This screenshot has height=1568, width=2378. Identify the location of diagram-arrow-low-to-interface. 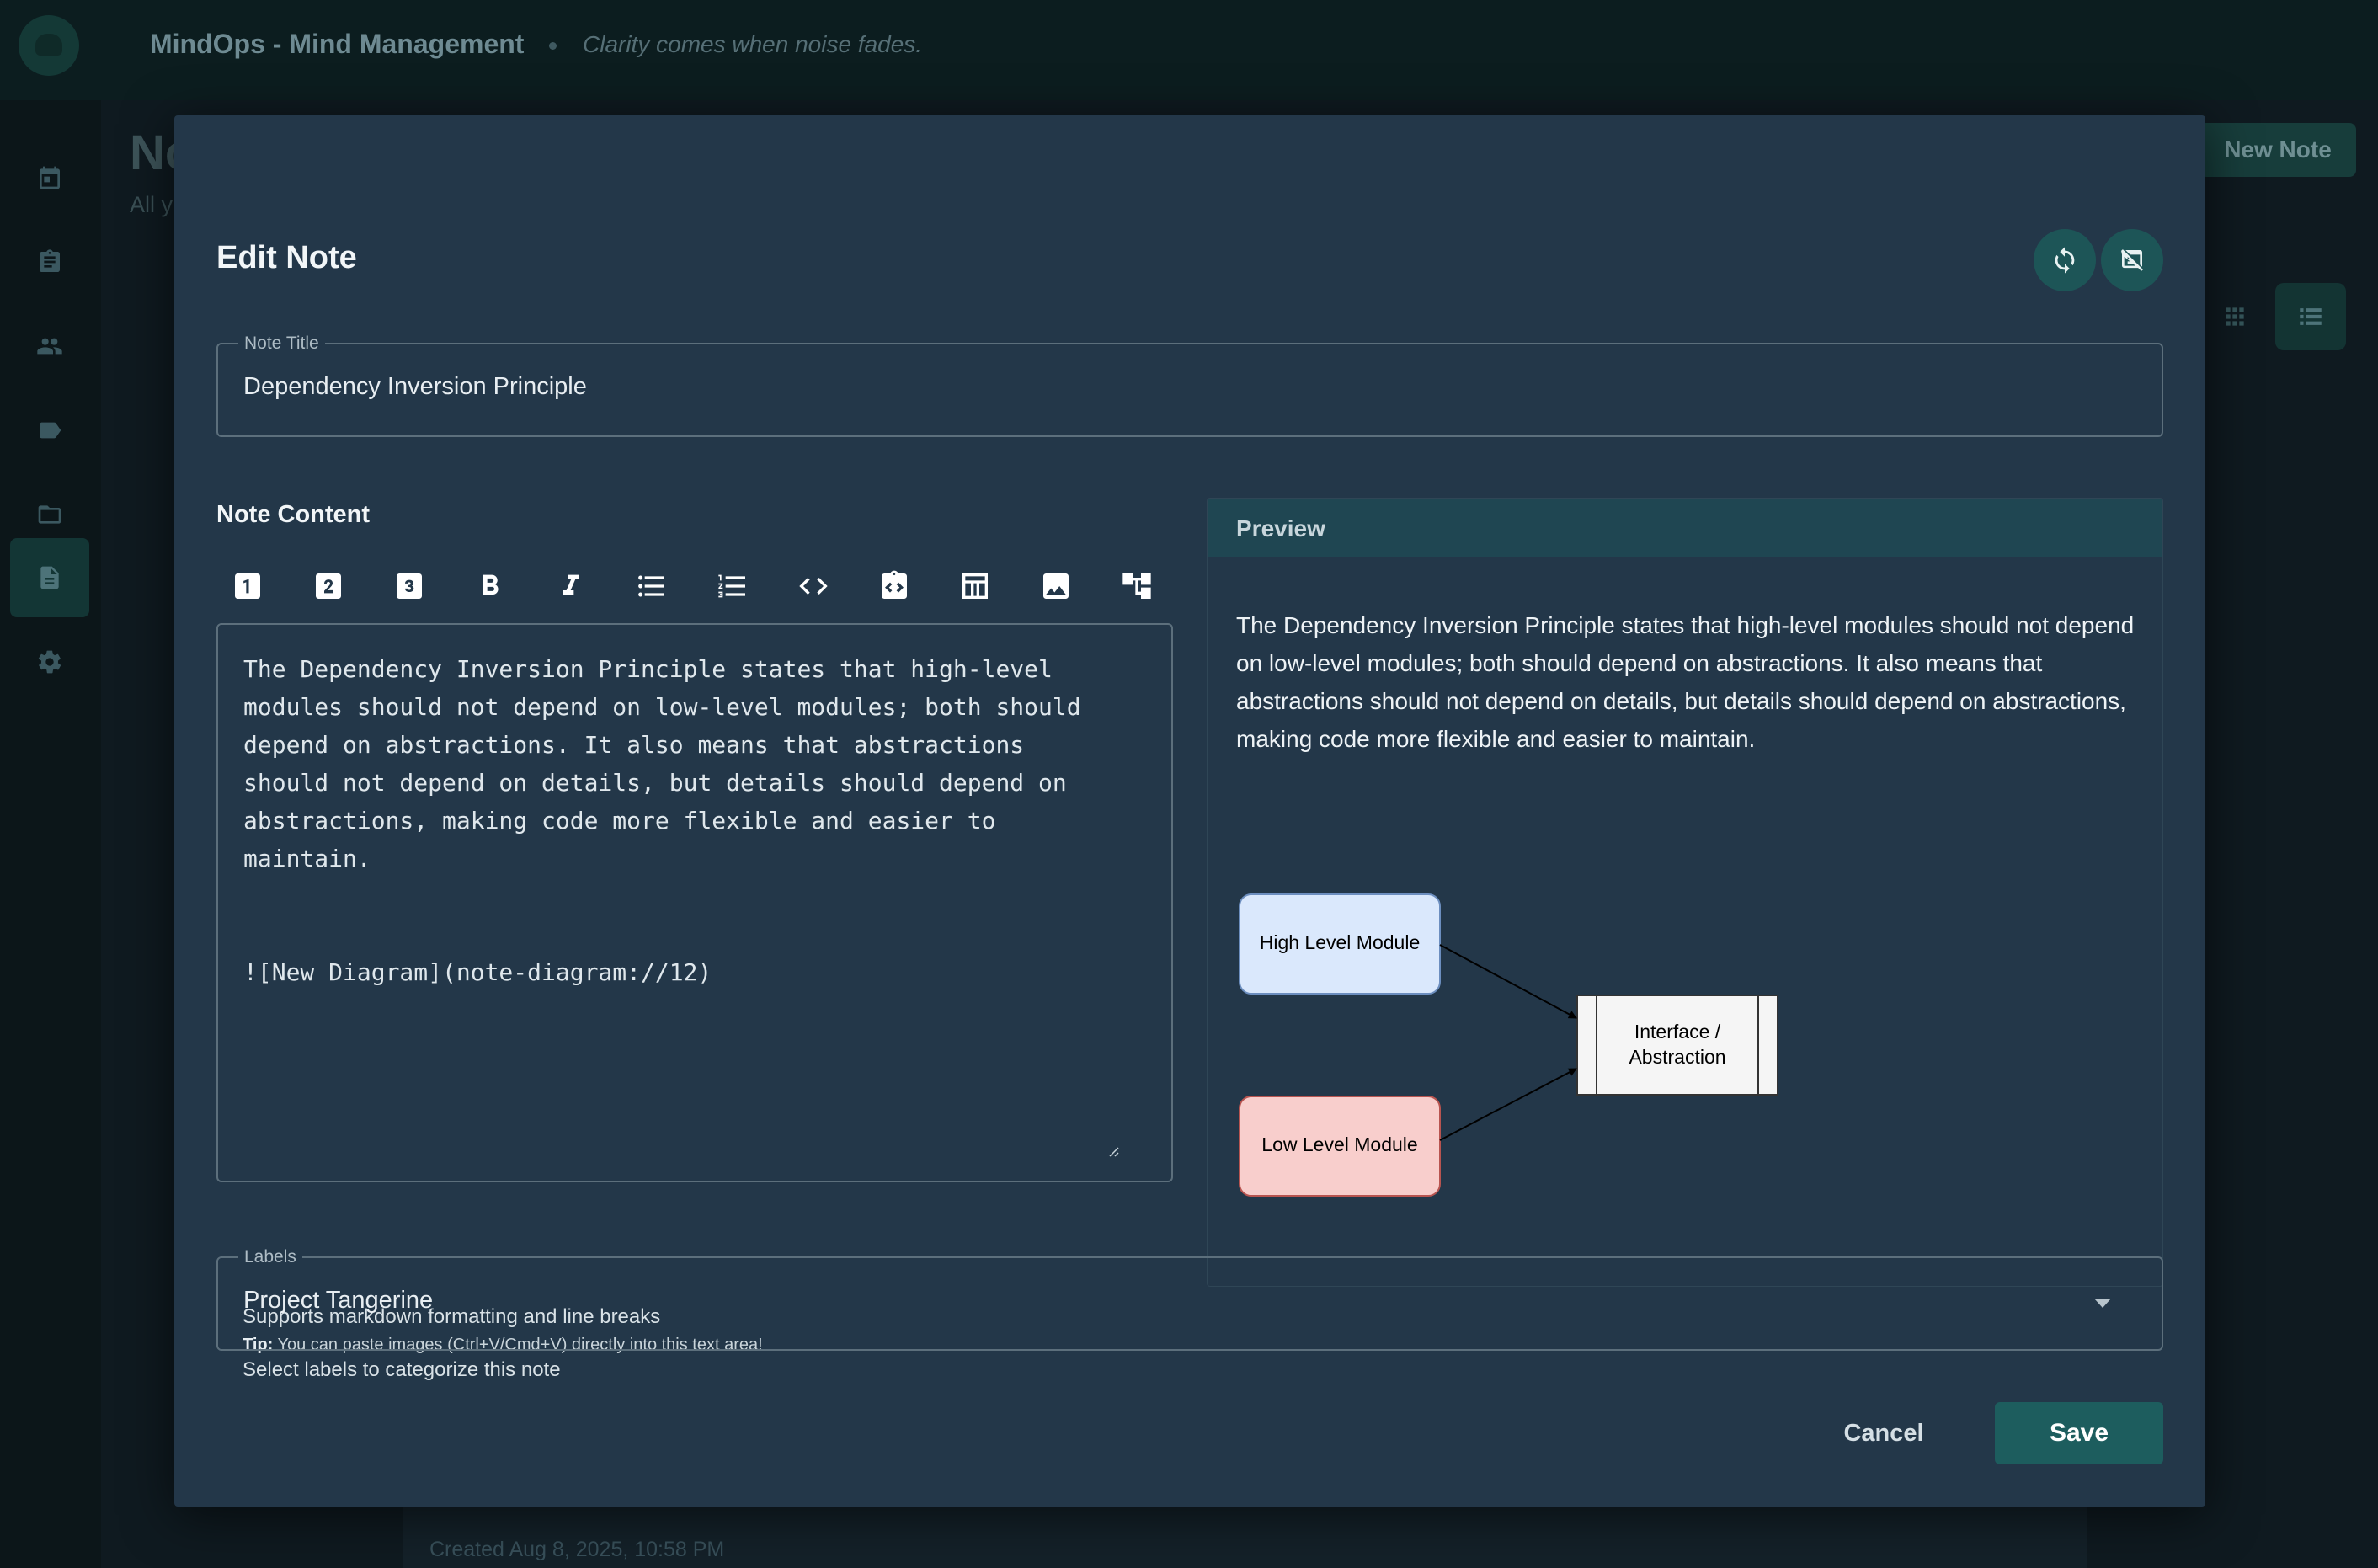
(1508, 1104).